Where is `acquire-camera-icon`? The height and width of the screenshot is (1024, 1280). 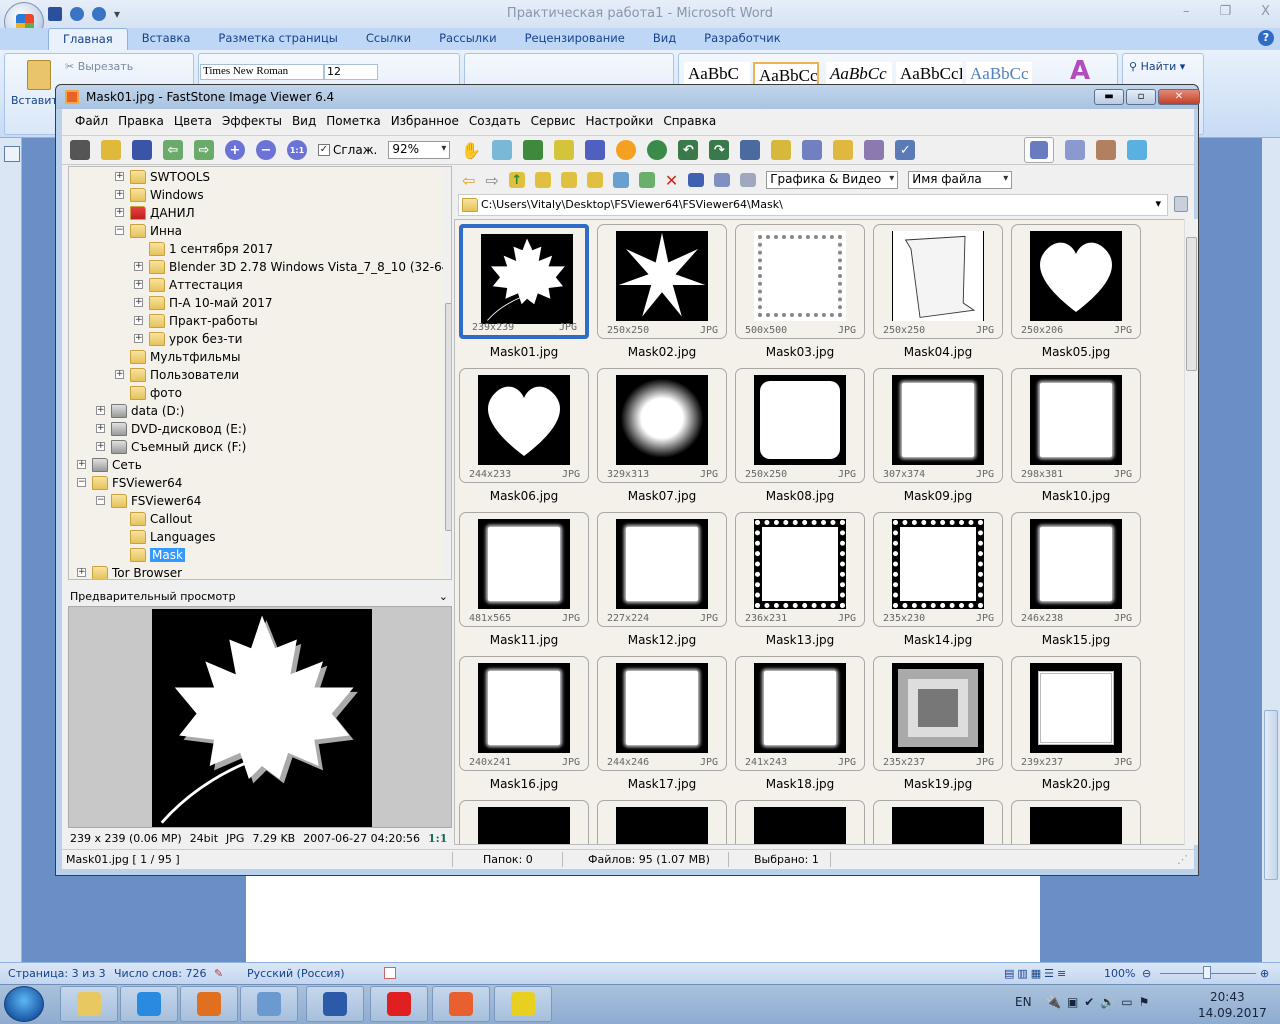
acquire-camera-icon is located at coordinates (80, 150).